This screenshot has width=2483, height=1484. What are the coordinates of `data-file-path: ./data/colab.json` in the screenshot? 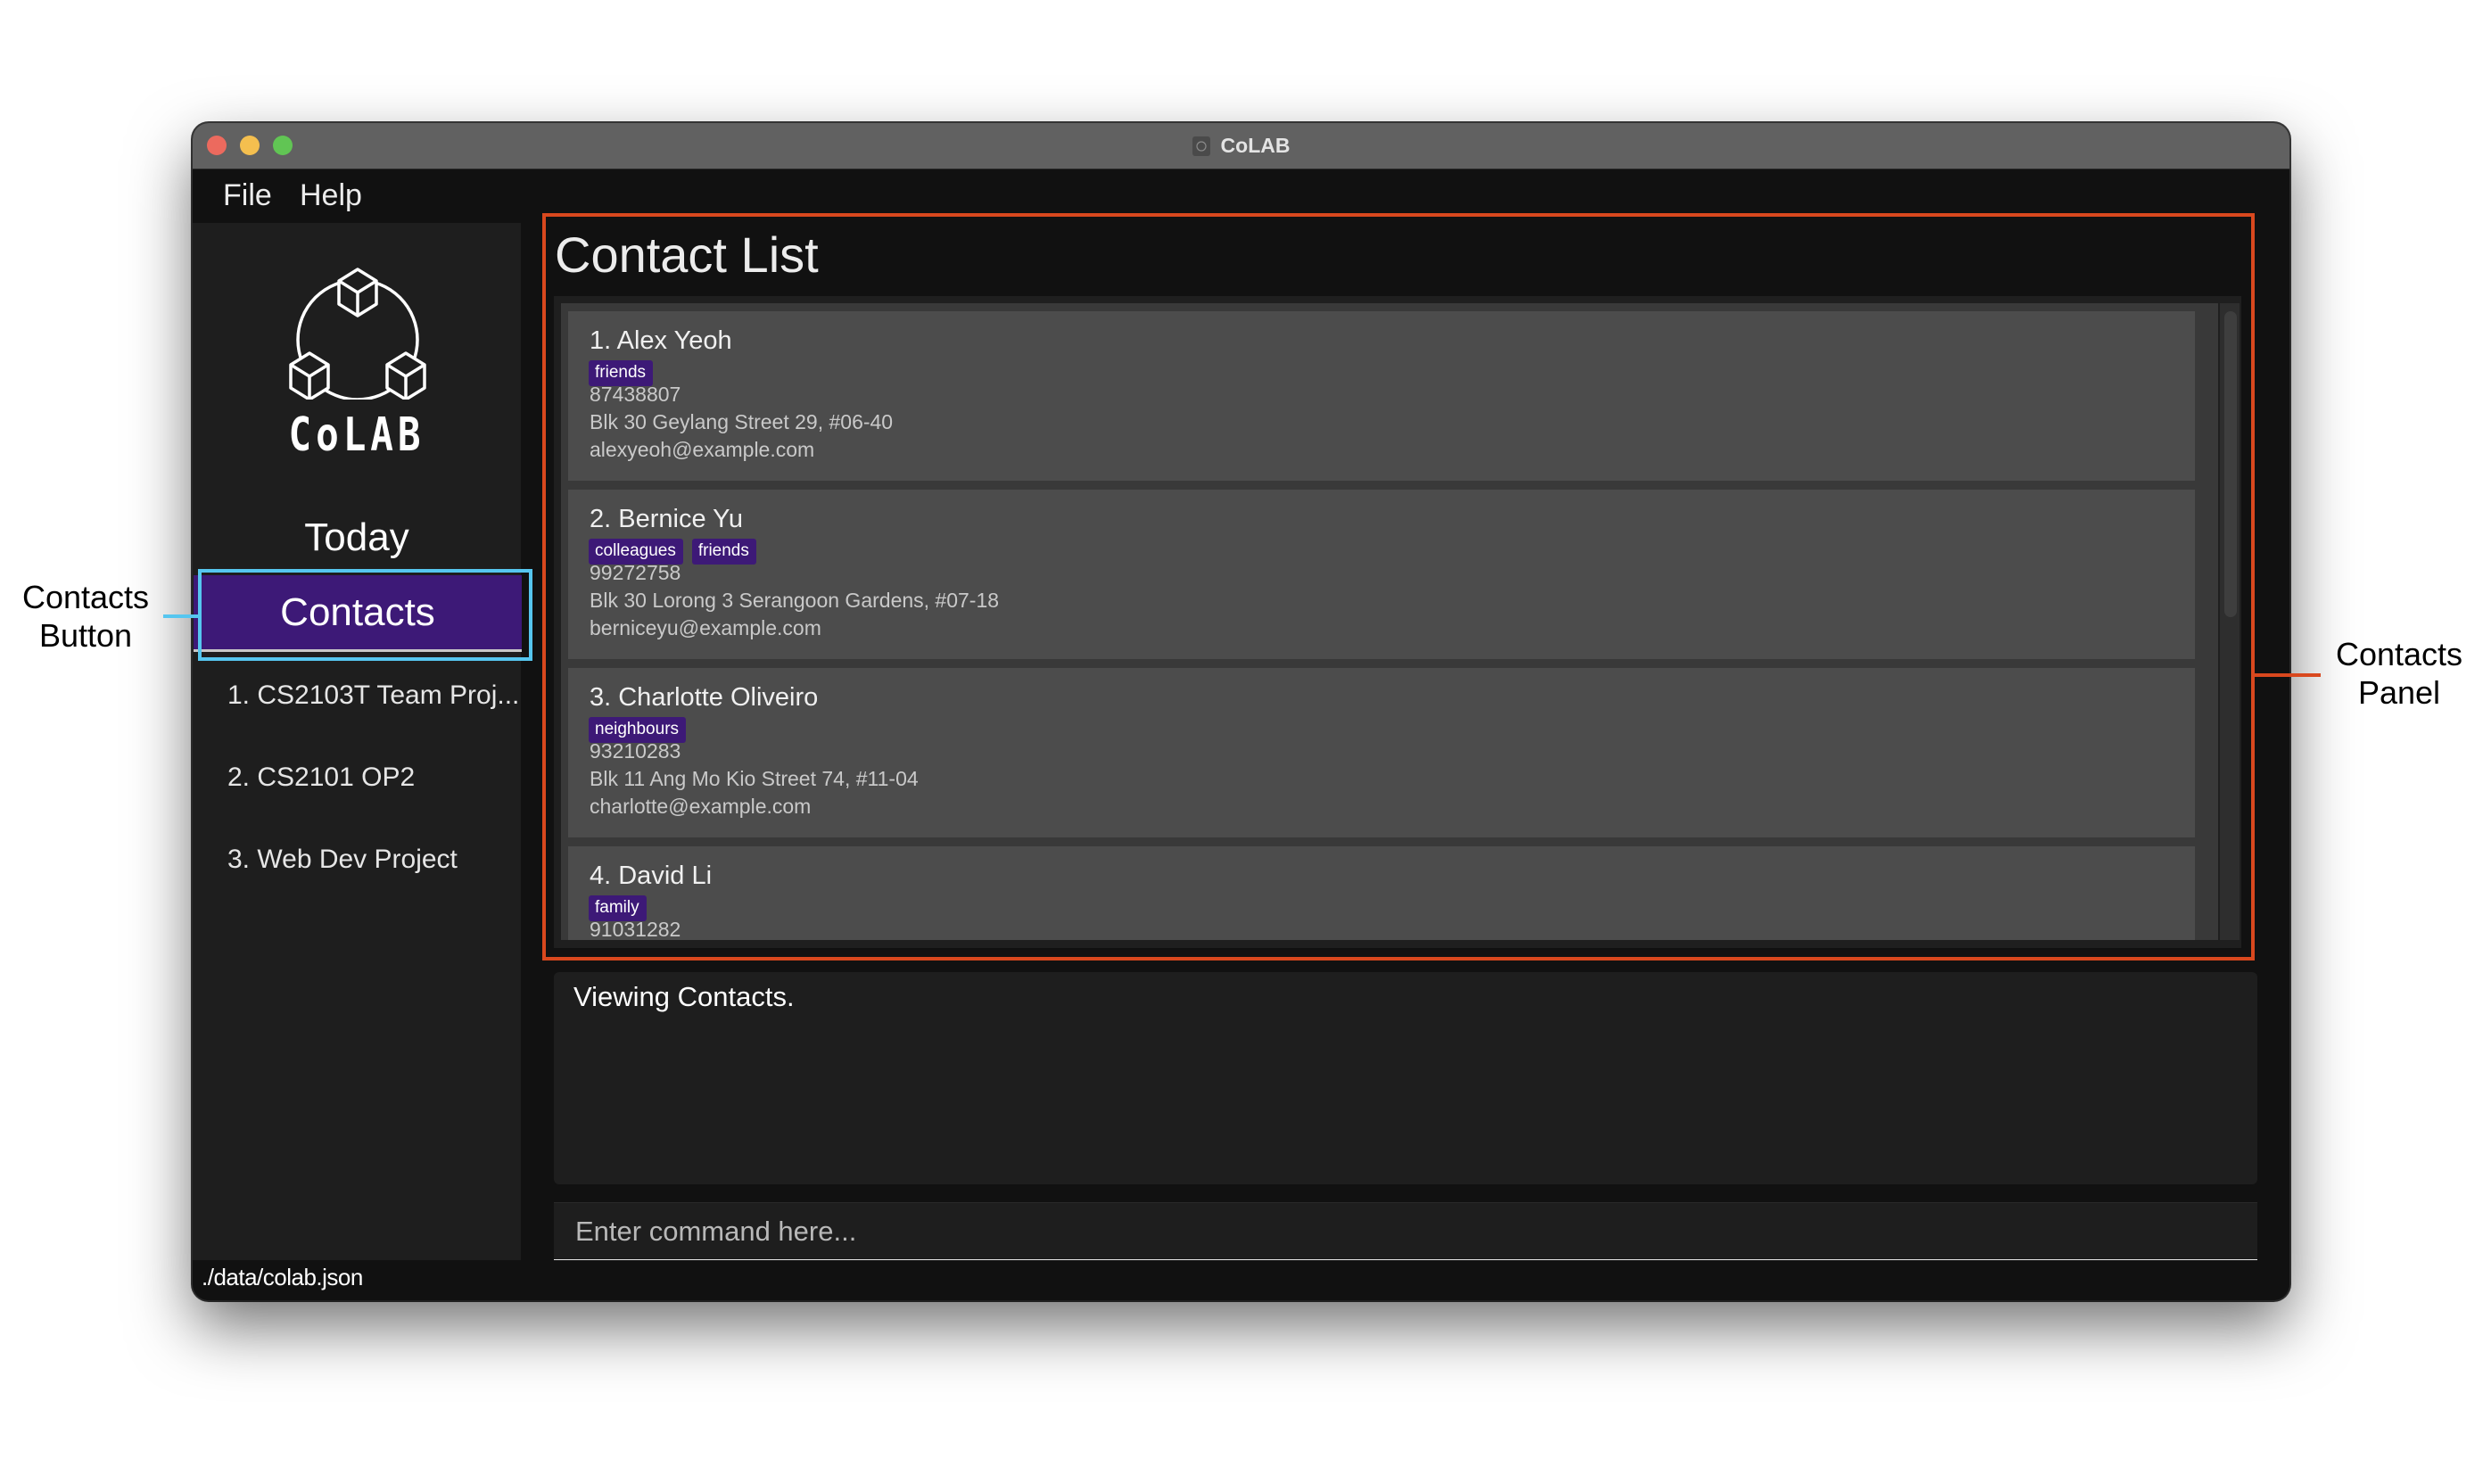 It's located at (283, 1277).